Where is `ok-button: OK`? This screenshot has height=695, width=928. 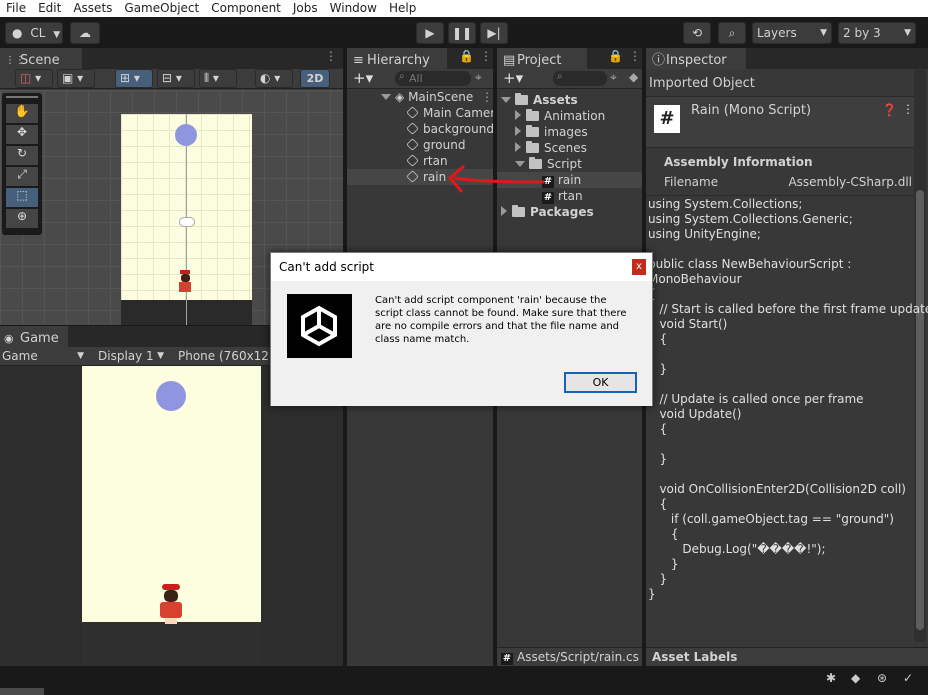
ok-button: OK is located at coordinates (600, 382).